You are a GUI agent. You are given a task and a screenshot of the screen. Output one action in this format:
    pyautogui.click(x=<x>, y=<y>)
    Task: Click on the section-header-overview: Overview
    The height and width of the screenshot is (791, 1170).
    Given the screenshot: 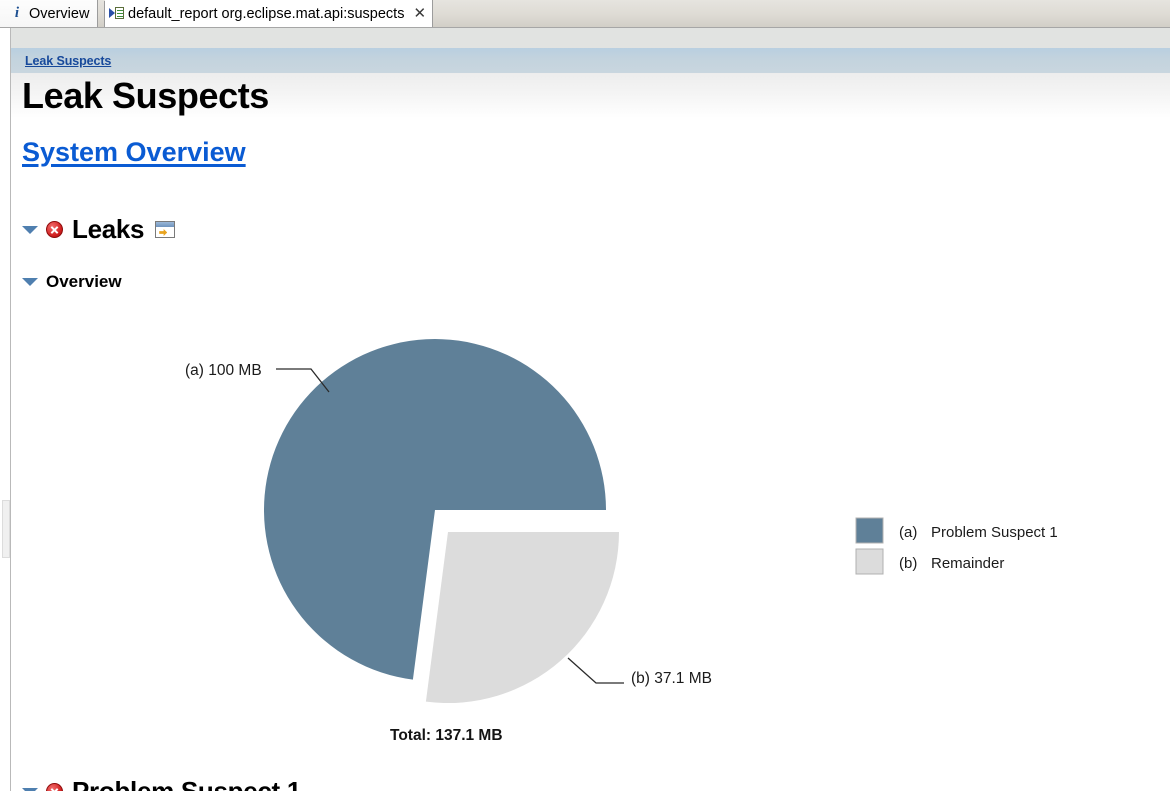 What is the action you would take?
    pyautogui.click(x=72, y=282)
    